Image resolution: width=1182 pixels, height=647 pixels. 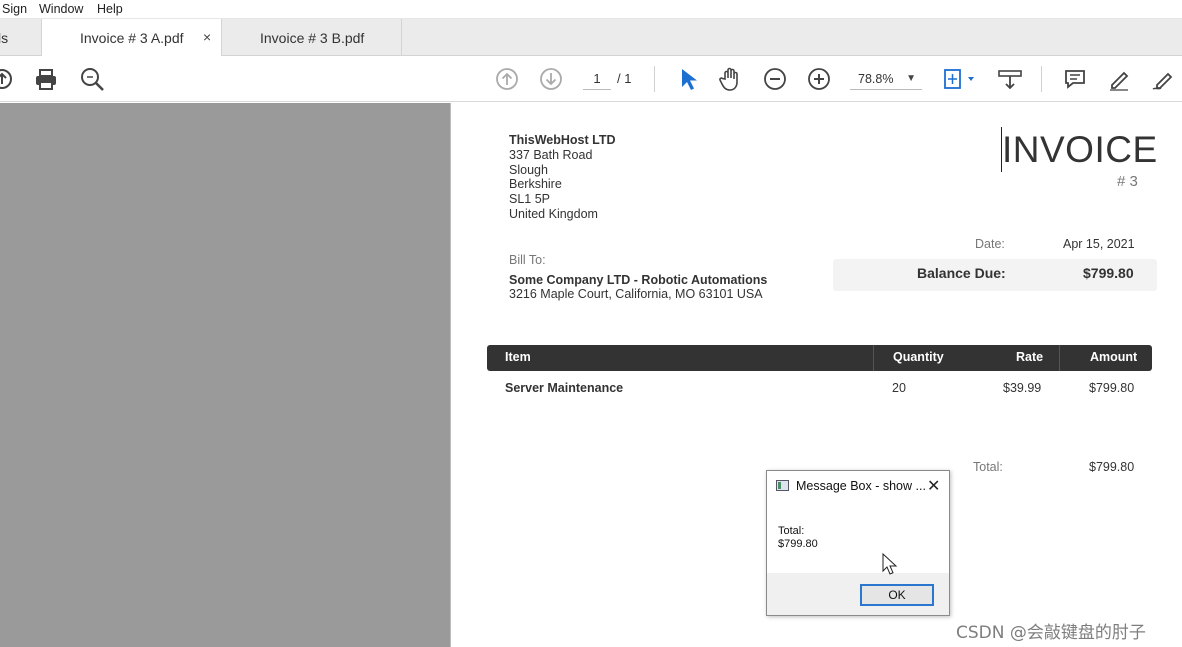 What do you see at coordinates (876, 79) in the screenshot?
I see `zoom-level-value: 78.8%` at bounding box center [876, 79].